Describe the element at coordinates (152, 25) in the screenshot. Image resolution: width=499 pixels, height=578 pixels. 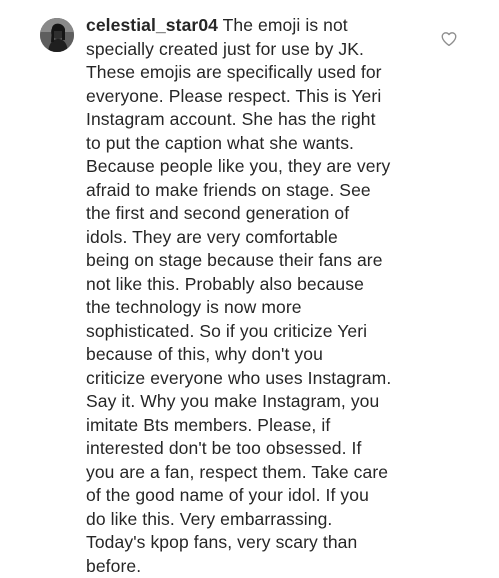
I see `comment-username: celestial_star04` at that location.